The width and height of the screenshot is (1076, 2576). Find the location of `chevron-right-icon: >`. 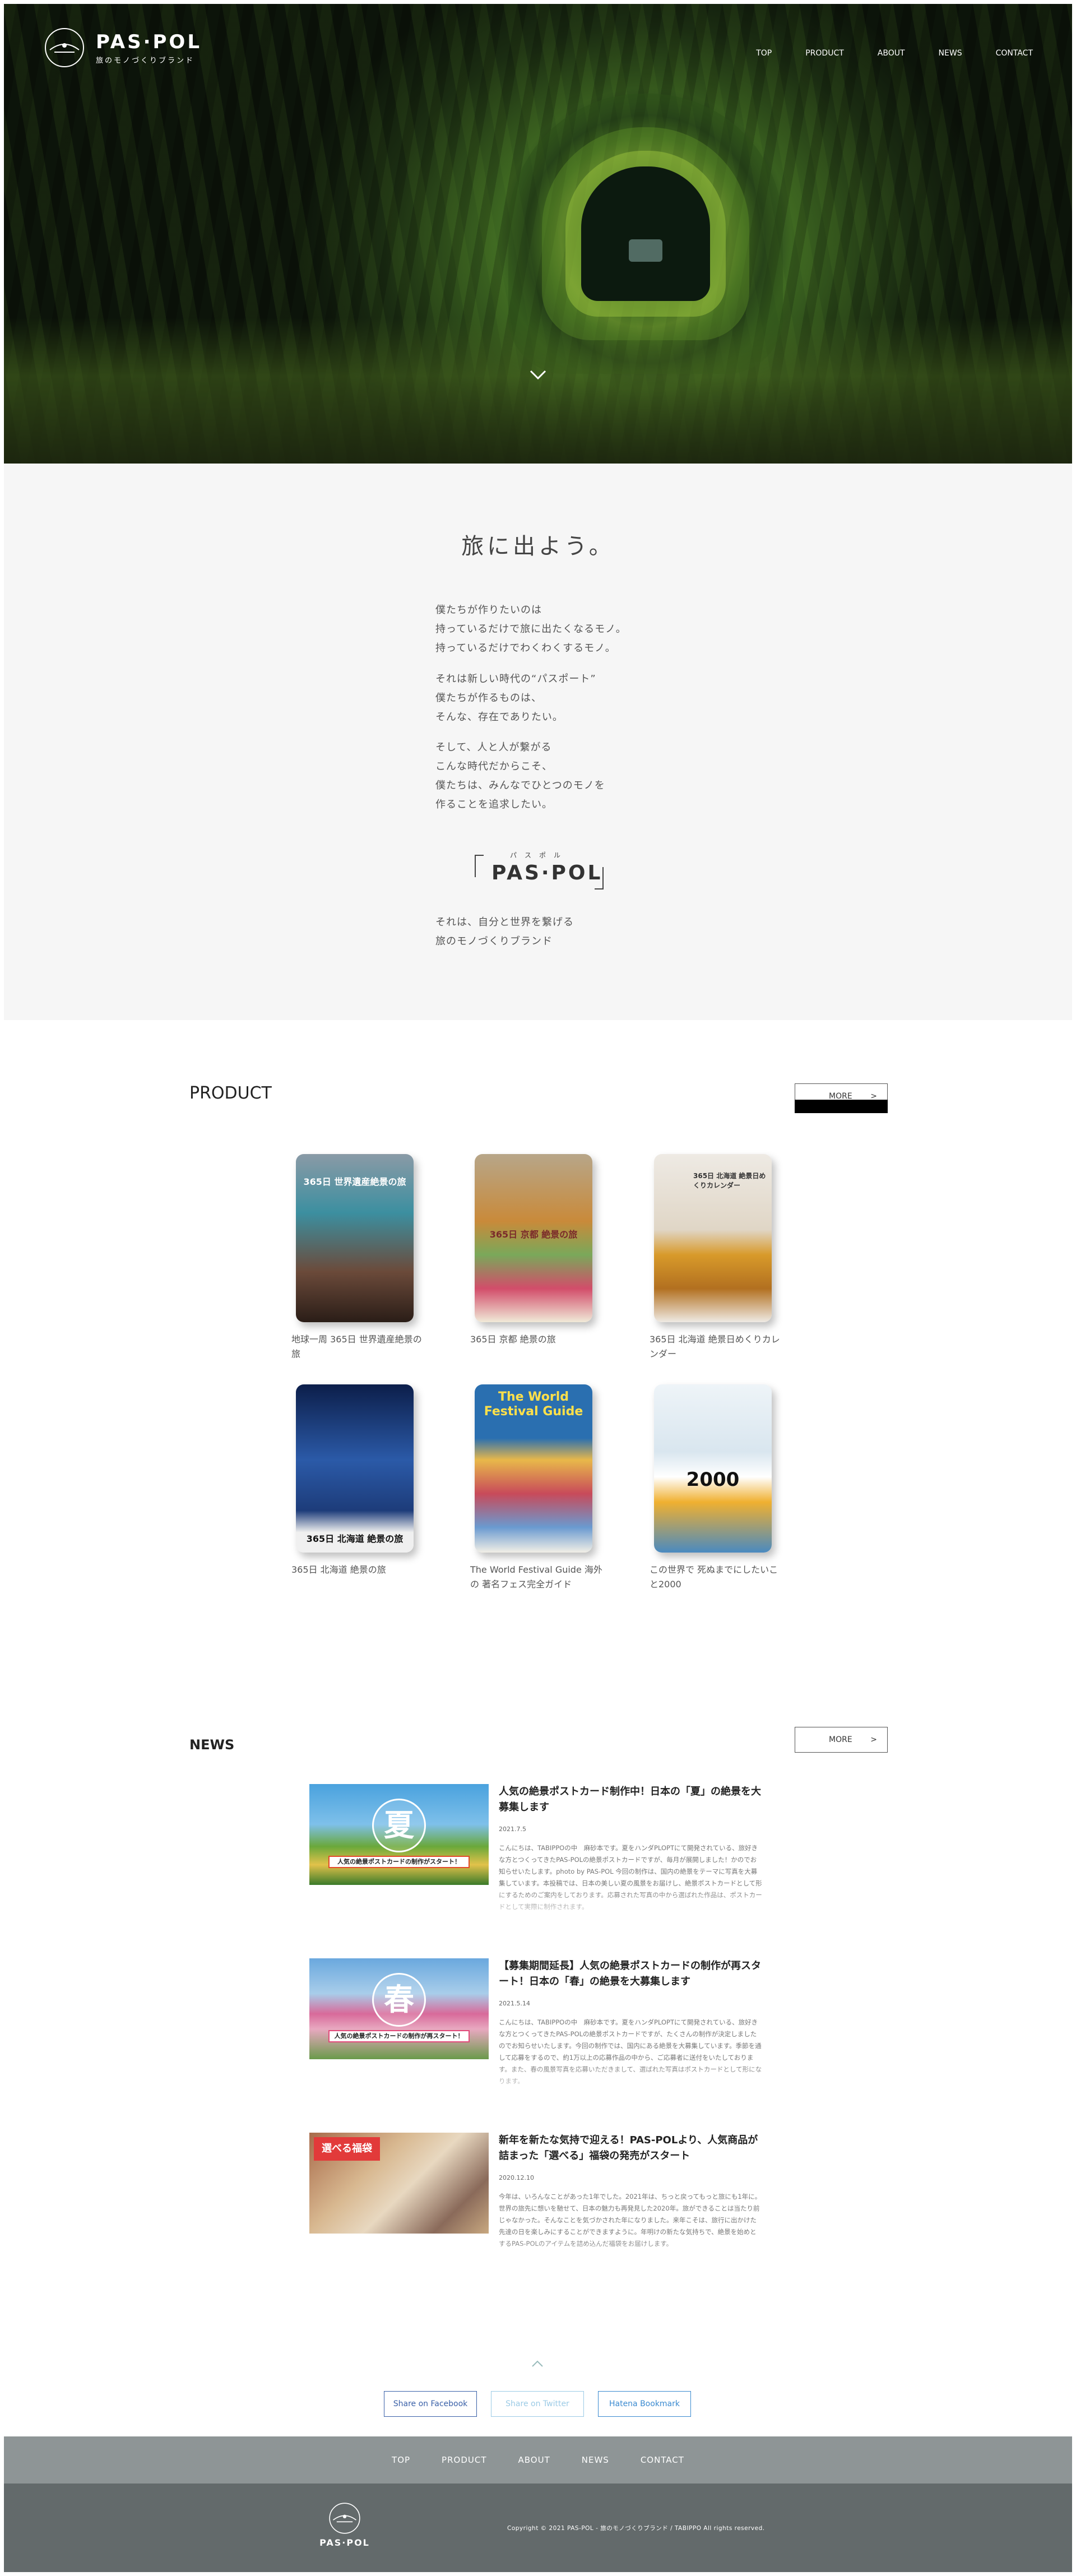

chevron-right-icon: > is located at coordinates (873, 1739).